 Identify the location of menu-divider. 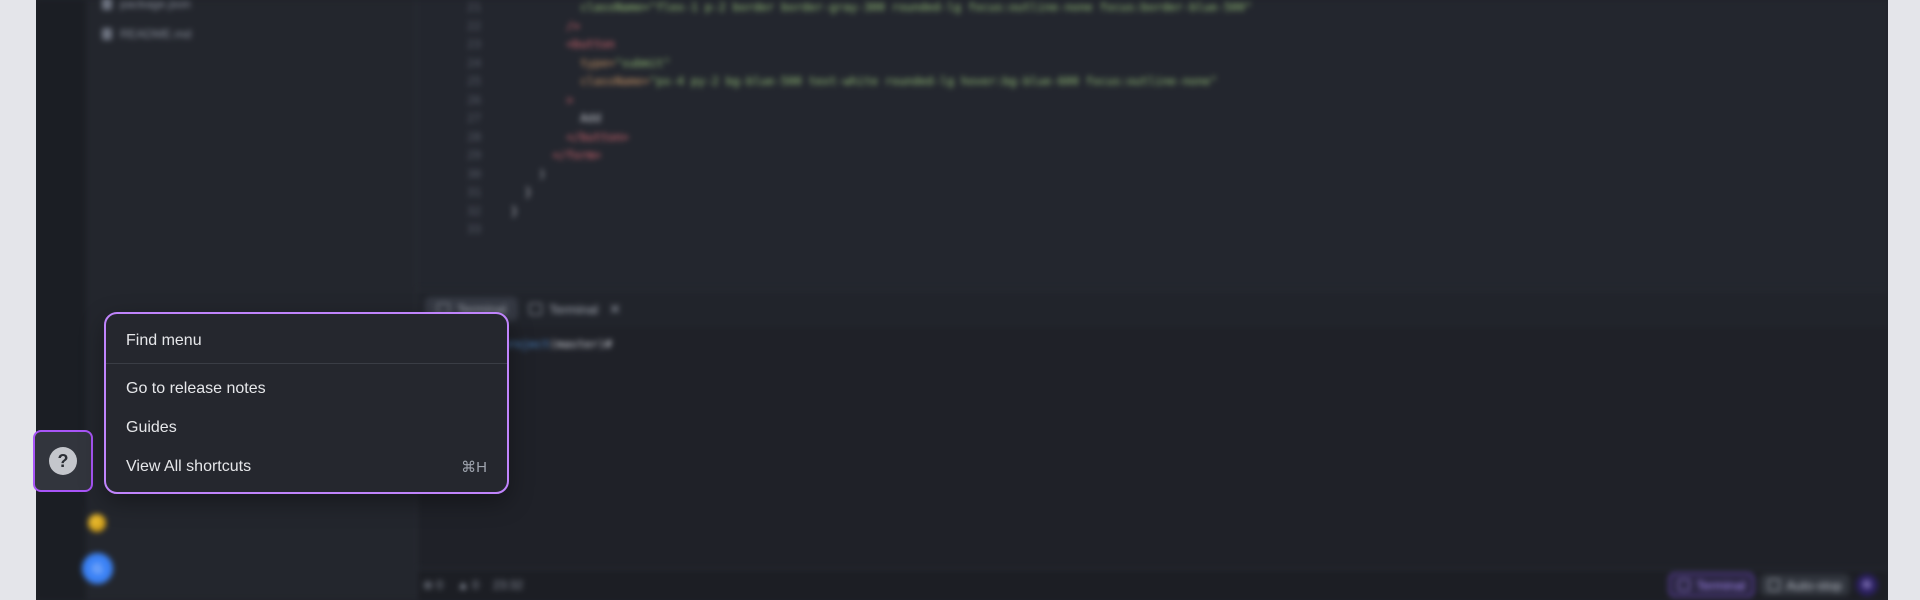
(306, 363).